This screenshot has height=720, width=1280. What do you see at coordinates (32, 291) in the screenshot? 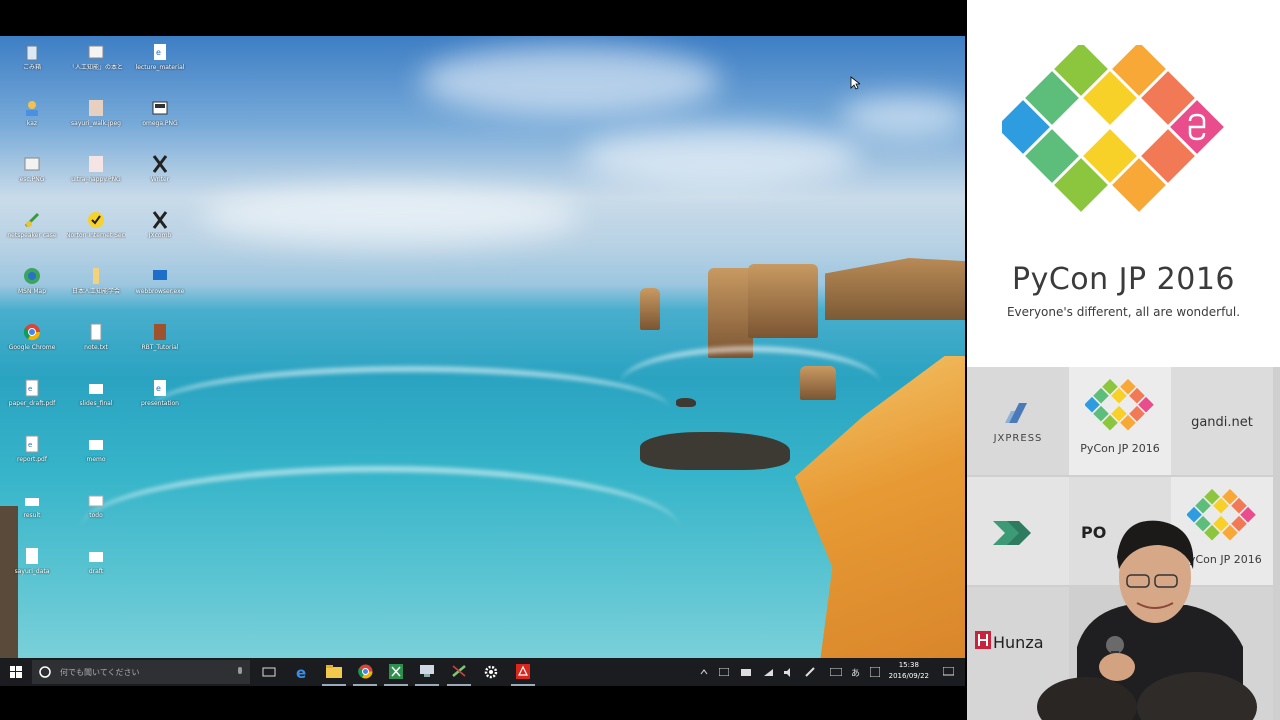
I see `desktop-icon: MSN Map` at bounding box center [32, 291].